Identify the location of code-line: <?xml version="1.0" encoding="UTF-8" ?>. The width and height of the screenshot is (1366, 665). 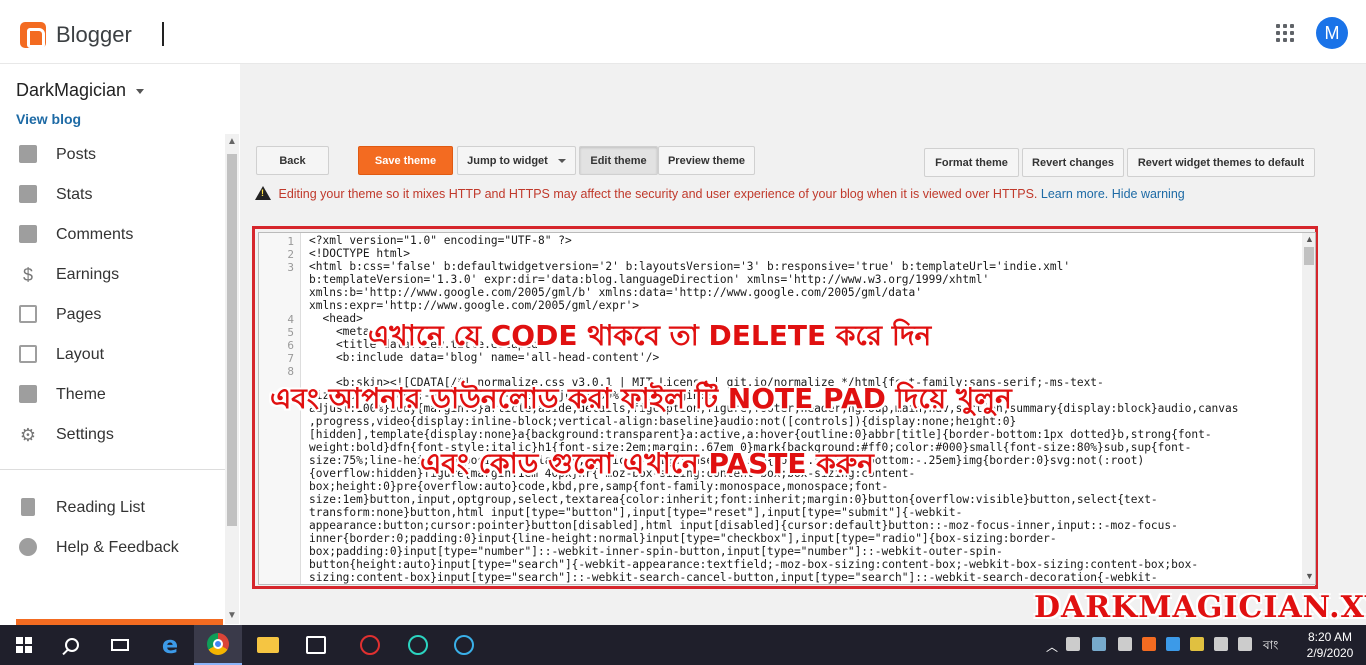
(804, 241).